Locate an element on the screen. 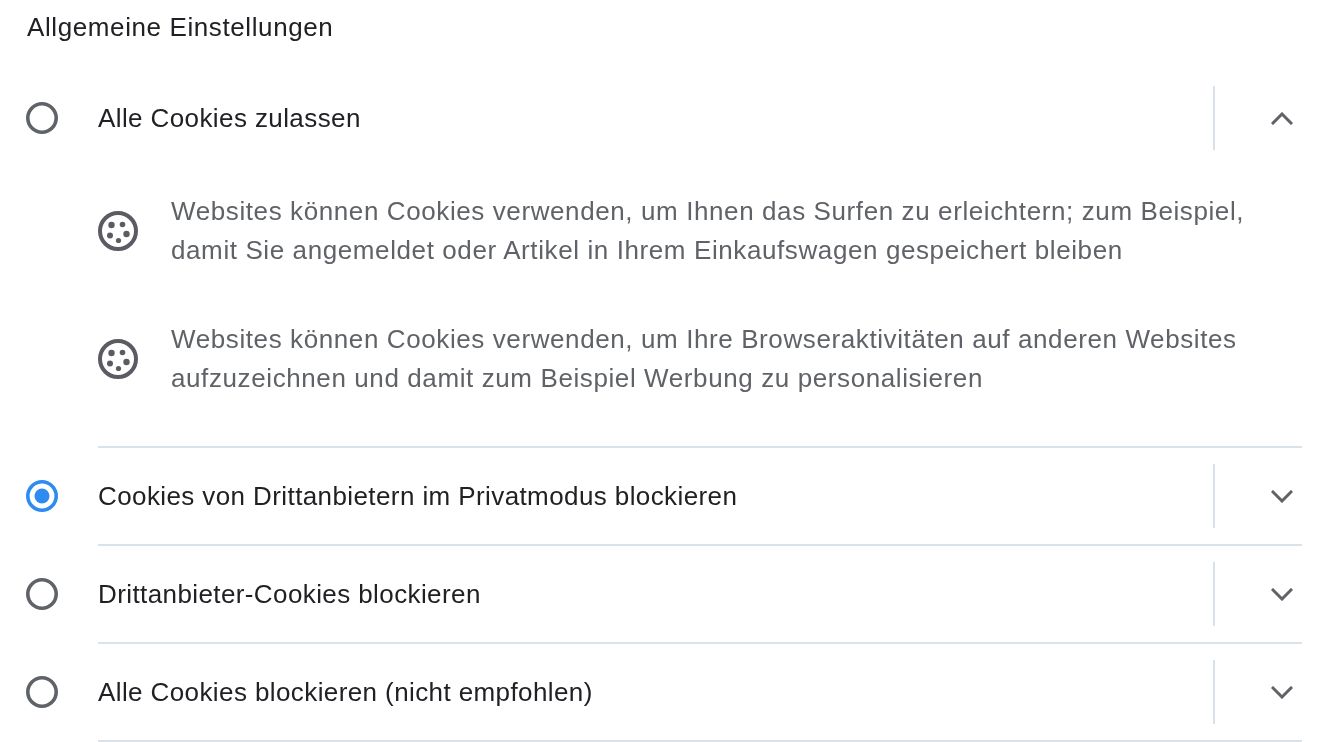 This screenshot has height=742, width=1332. description-text: Websites können Cookies verwenden, um Ihnen das Surfen zu erleichtern; zum Beispiel, damit Sie angemeldet oder Artikel in Ihrem Einkaufswagen gespeichert bleiben is located at coordinates (708, 231).